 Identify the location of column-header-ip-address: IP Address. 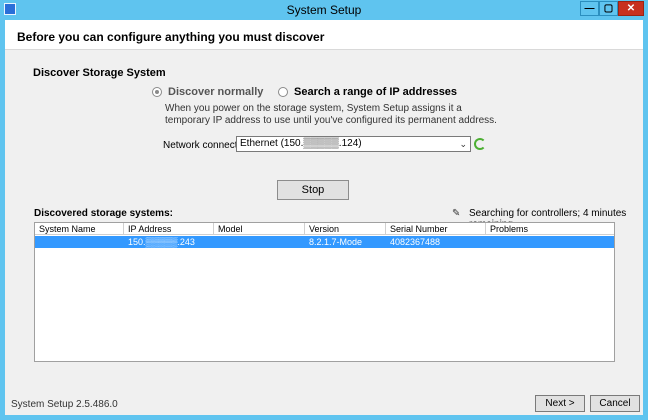
(169, 229).